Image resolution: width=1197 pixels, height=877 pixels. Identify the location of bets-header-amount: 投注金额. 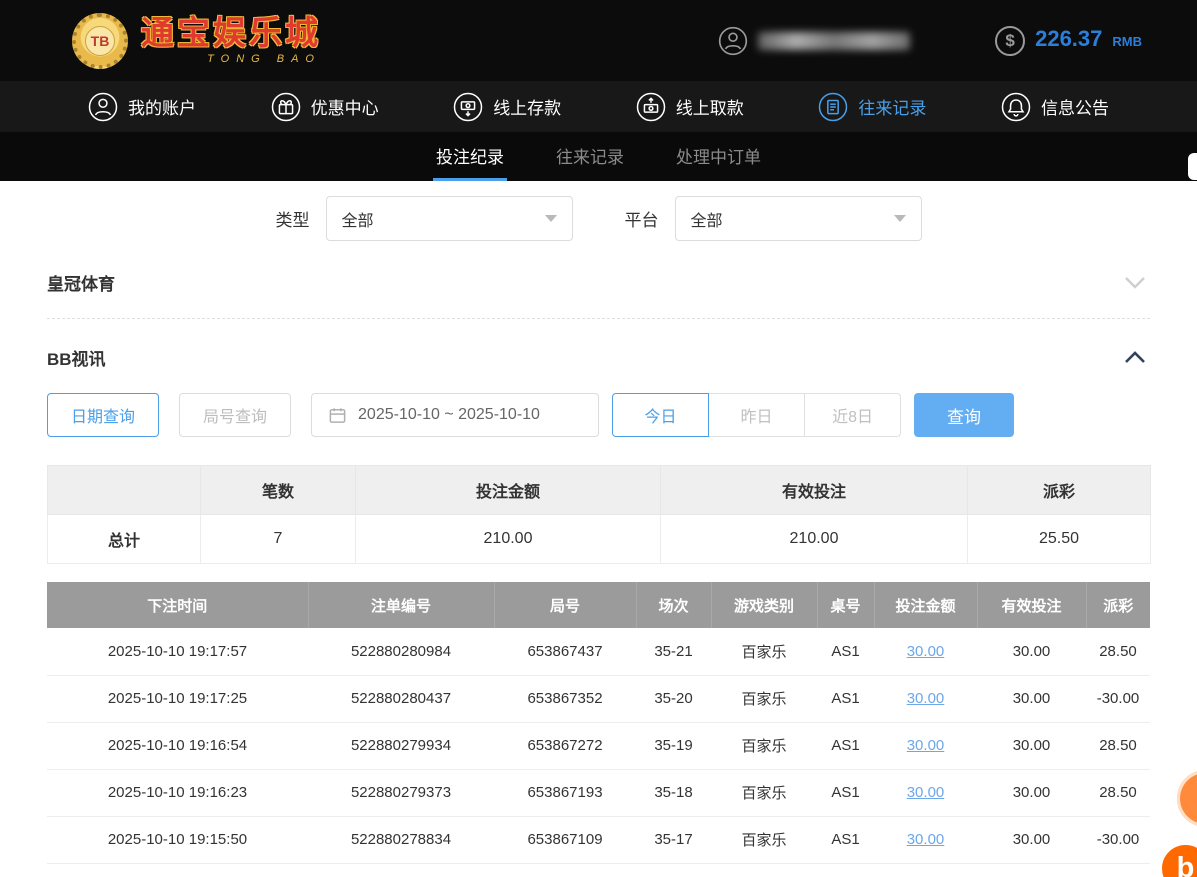
(926, 605).